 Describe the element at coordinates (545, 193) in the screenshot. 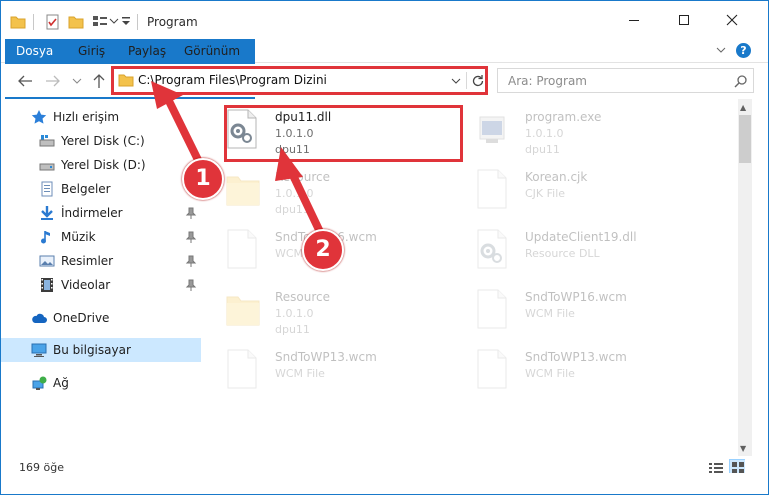

I see `file-detail: CJK File` at that location.